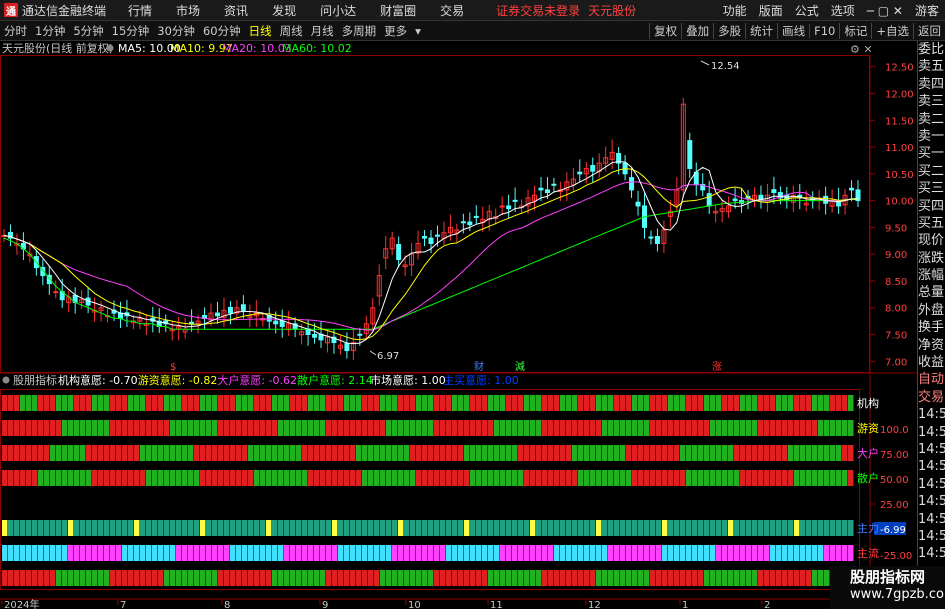  I want to click on menu-layout: 版面, so click(771, 10).